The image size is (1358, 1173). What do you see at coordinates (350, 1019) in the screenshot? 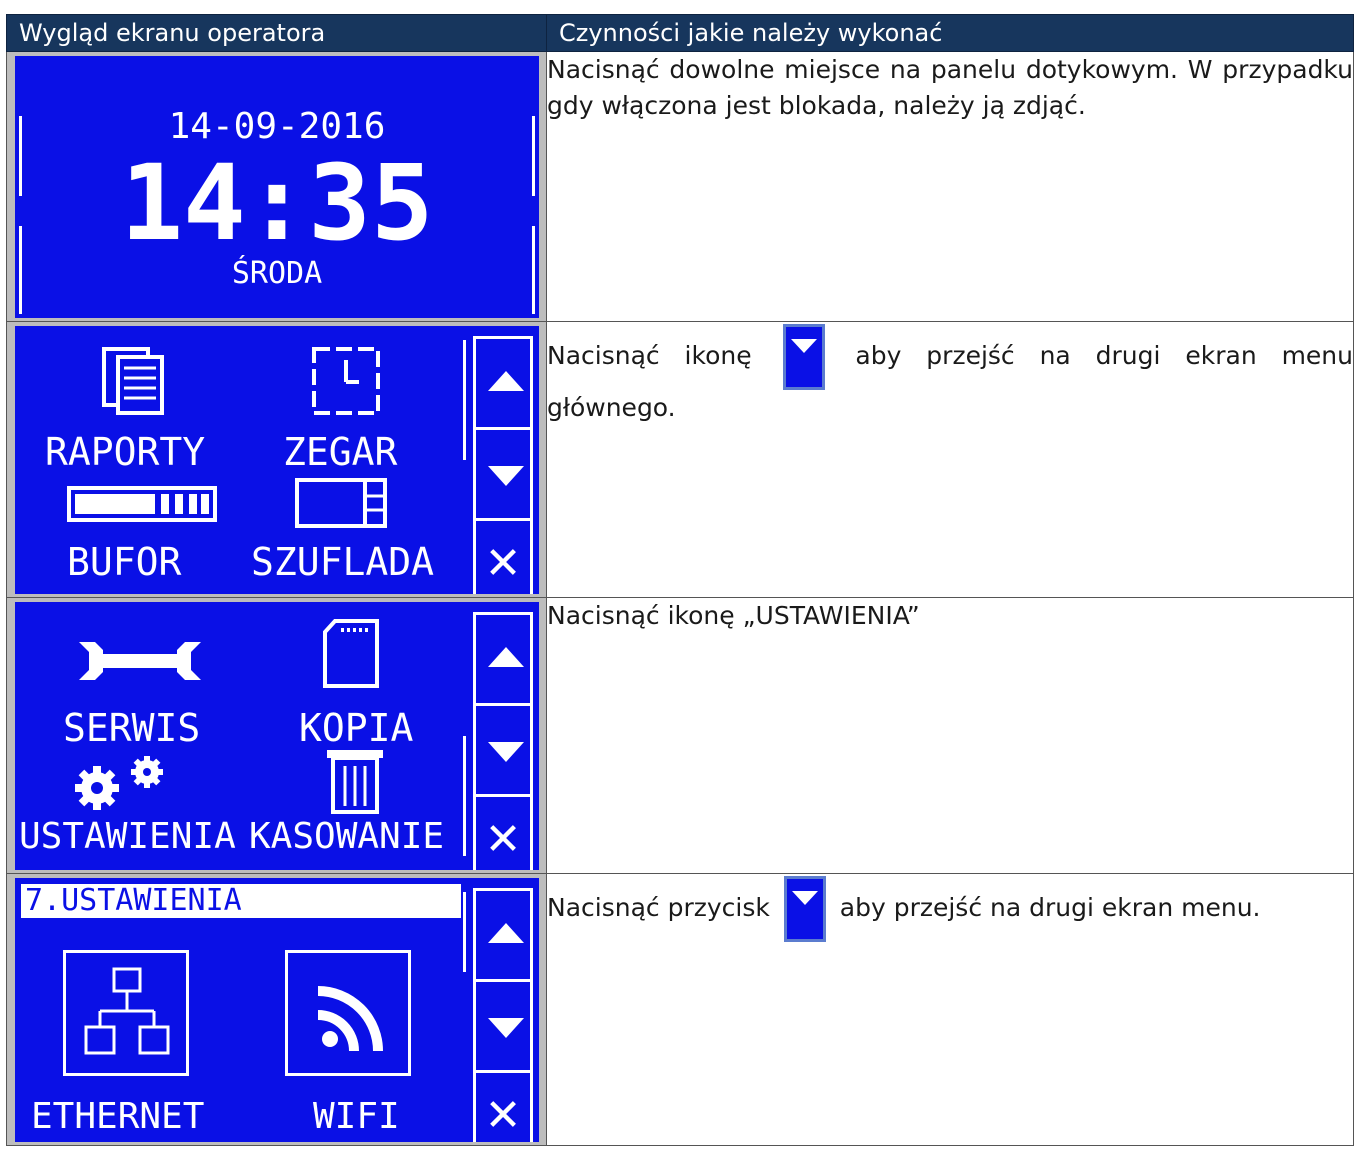
I see `wifi-icon` at bounding box center [350, 1019].